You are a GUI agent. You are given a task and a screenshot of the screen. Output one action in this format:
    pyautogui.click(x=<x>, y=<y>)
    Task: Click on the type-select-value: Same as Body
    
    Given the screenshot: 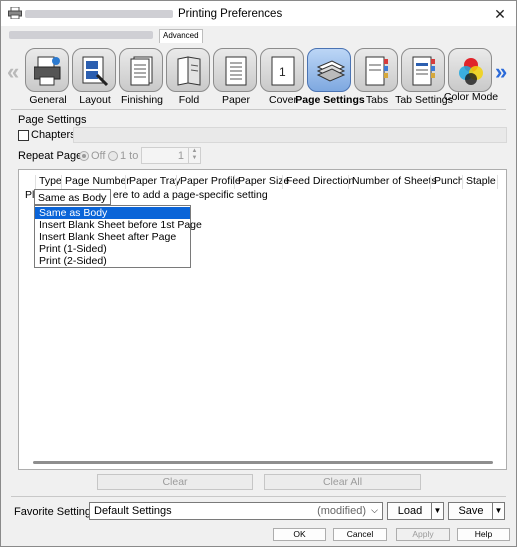 What is the action you would take?
    pyautogui.click(x=72, y=198)
    